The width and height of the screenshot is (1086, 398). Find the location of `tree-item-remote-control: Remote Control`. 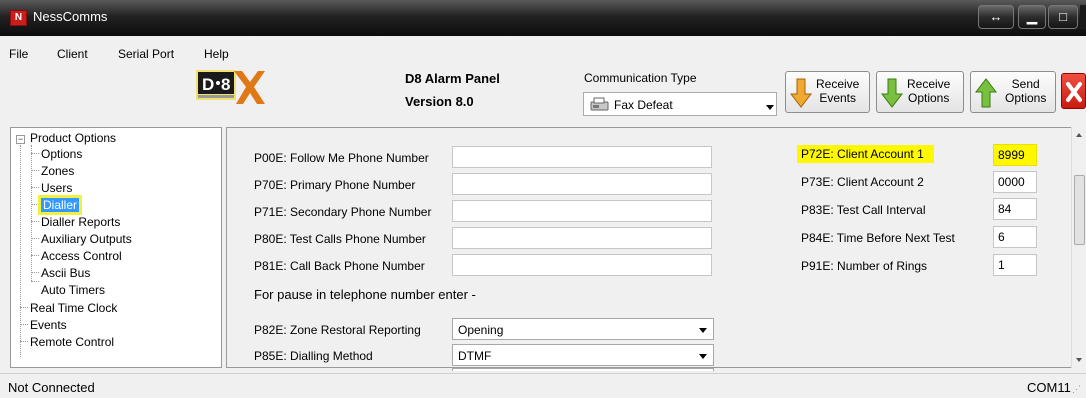

tree-item-remote-control: Remote Control is located at coordinates (72, 342).